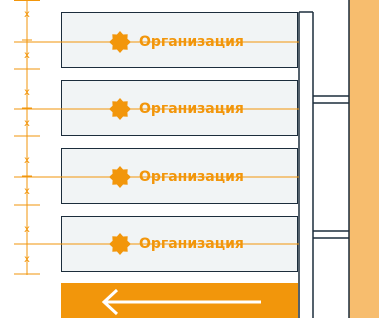 The image size is (379, 322). I want to click on back-button, so click(179, 300).